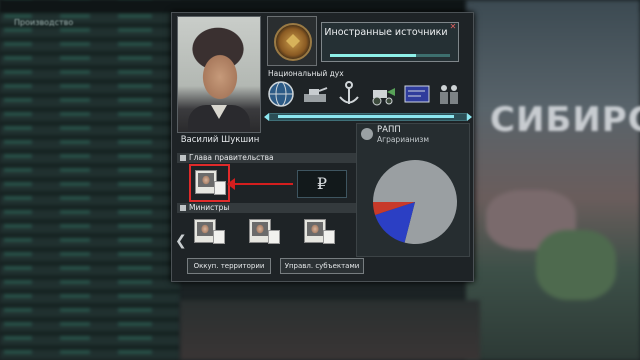  What do you see at coordinates (219, 74) in the screenshot?
I see `leader-portrait` at bounding box center [219, 74].